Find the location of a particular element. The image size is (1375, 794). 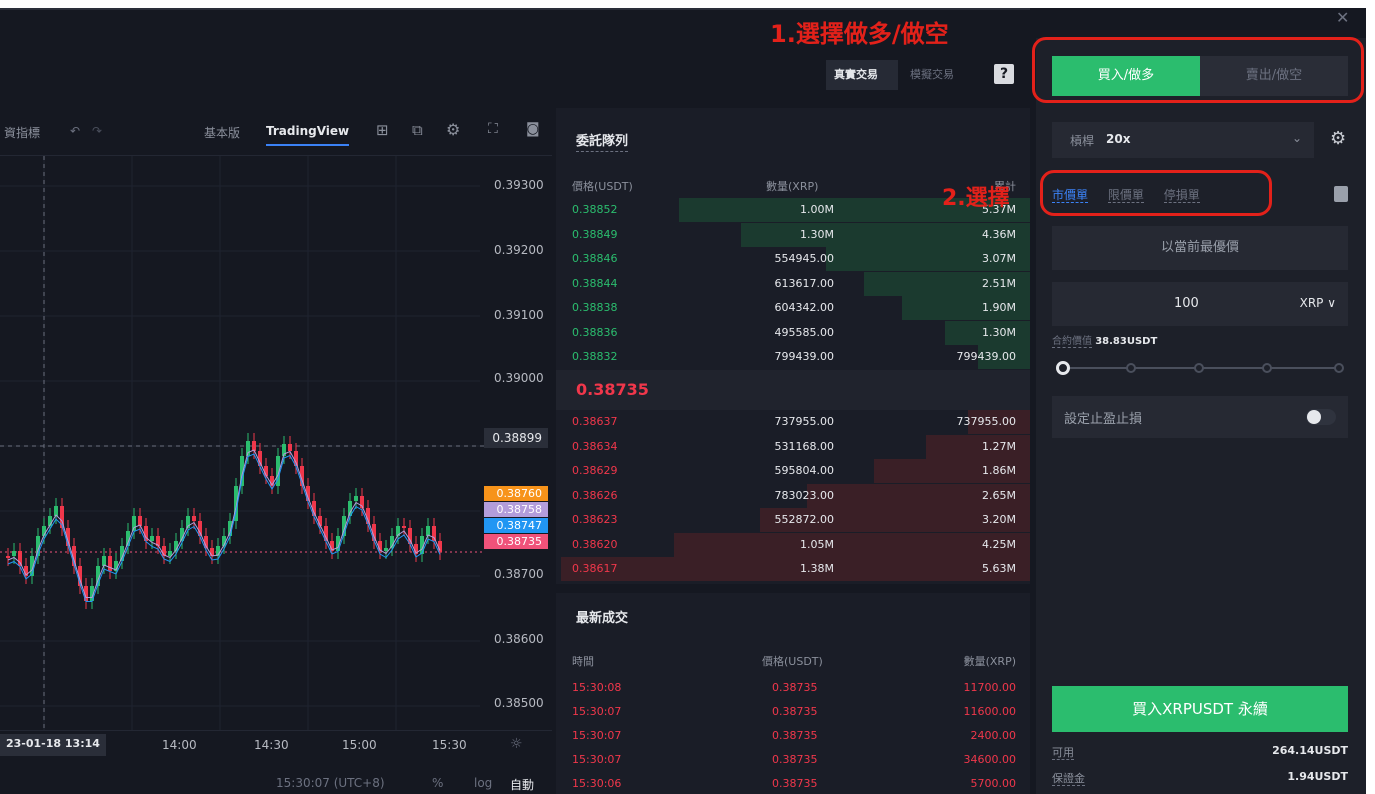

ask-row: 0.38846 554945.00 3.07M is located at coordinates (793, 259).